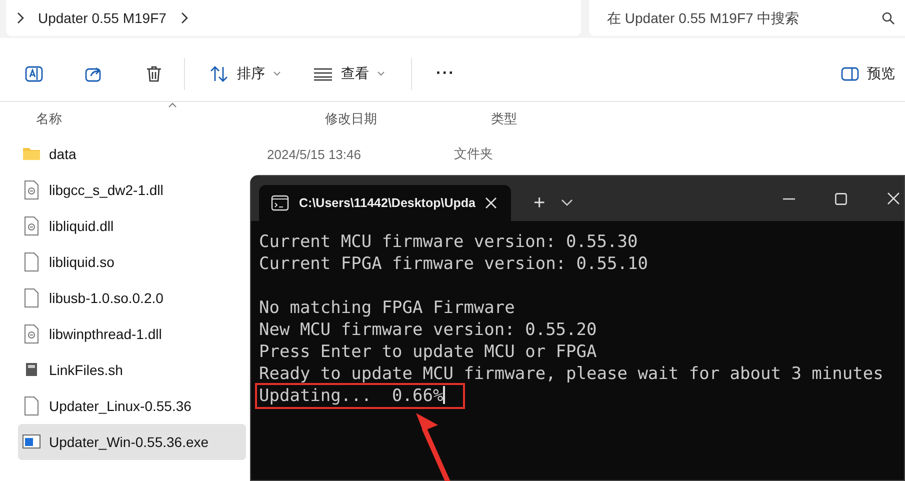  What do you see at coordinates (293, 18) in the screenshot?
I see `address-bar: Updater 0.55 M19F7` at bounding box center [293, 18].